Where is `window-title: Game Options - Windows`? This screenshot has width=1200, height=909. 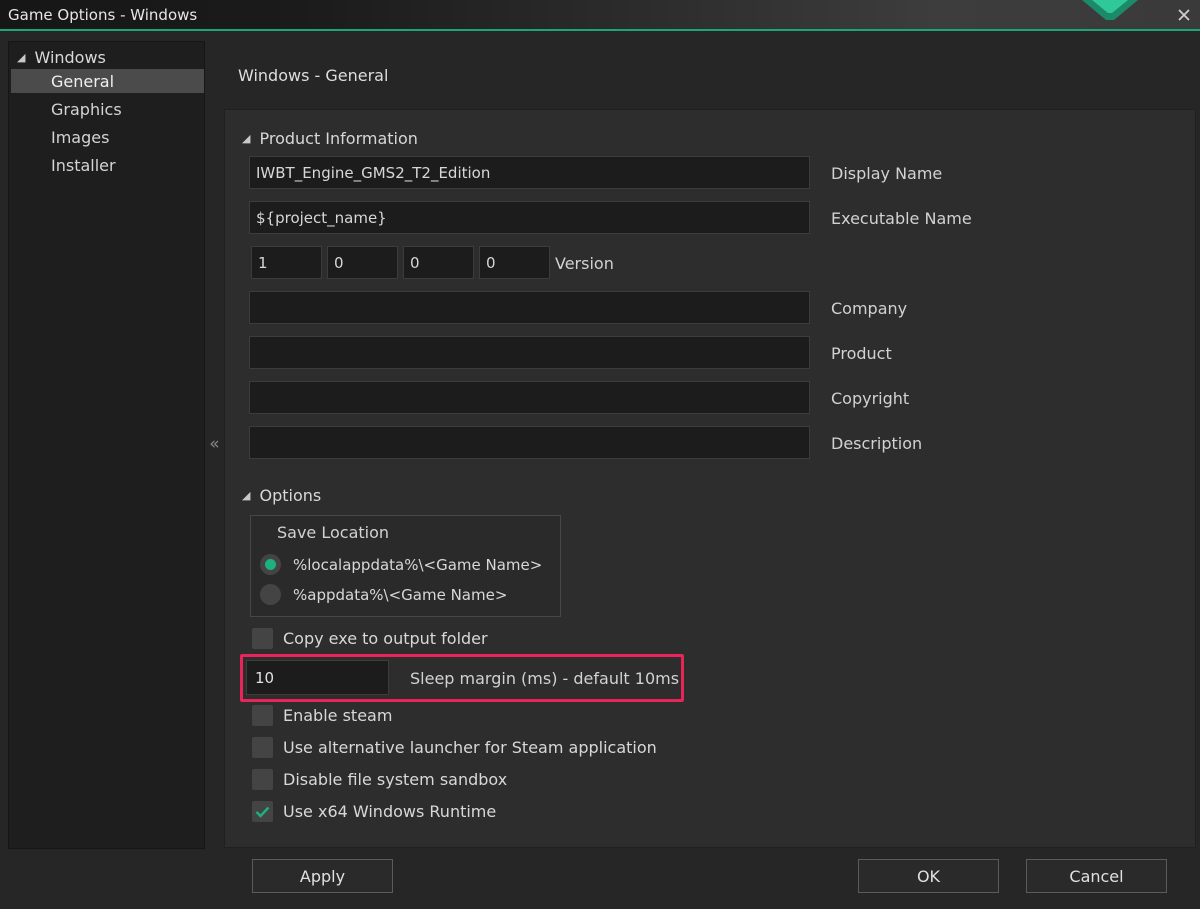 window-title: Game Options - Windows is located at coordinates (103, 15).